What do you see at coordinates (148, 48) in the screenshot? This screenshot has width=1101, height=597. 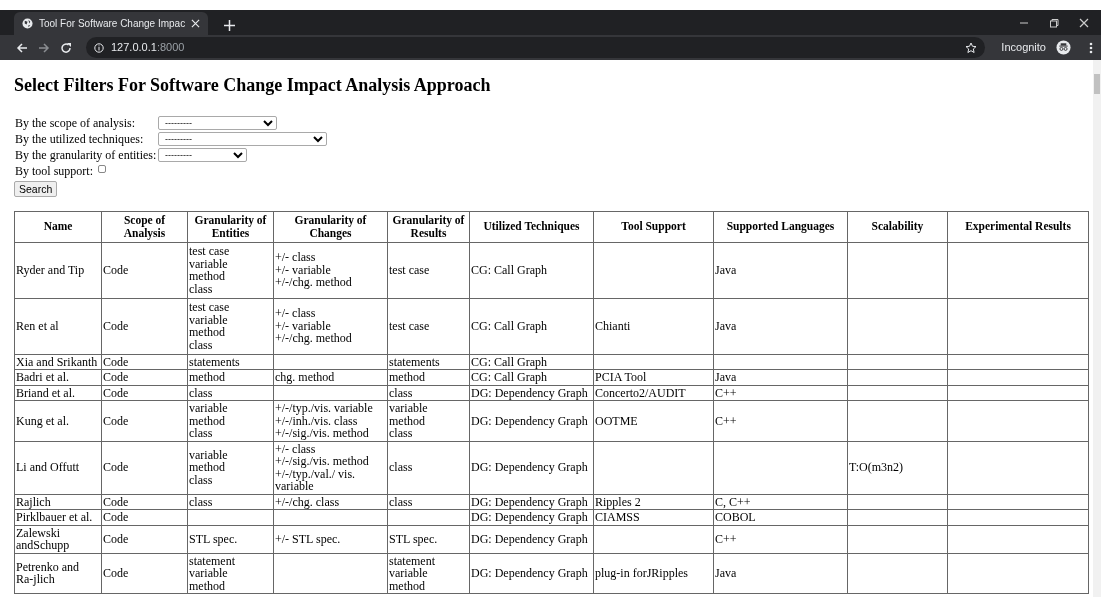 I see `url-text: 127.0.0.1:8000` at bounding box center [148, 48].